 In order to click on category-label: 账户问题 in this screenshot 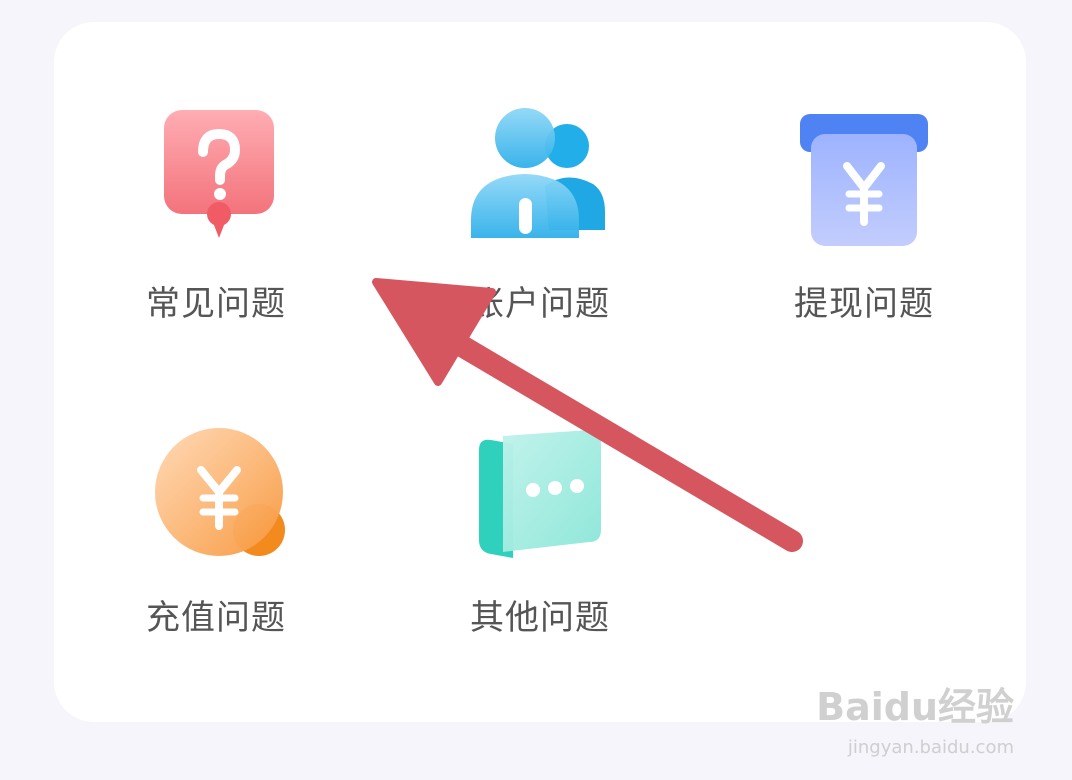, I will do `click(540, 304)`.